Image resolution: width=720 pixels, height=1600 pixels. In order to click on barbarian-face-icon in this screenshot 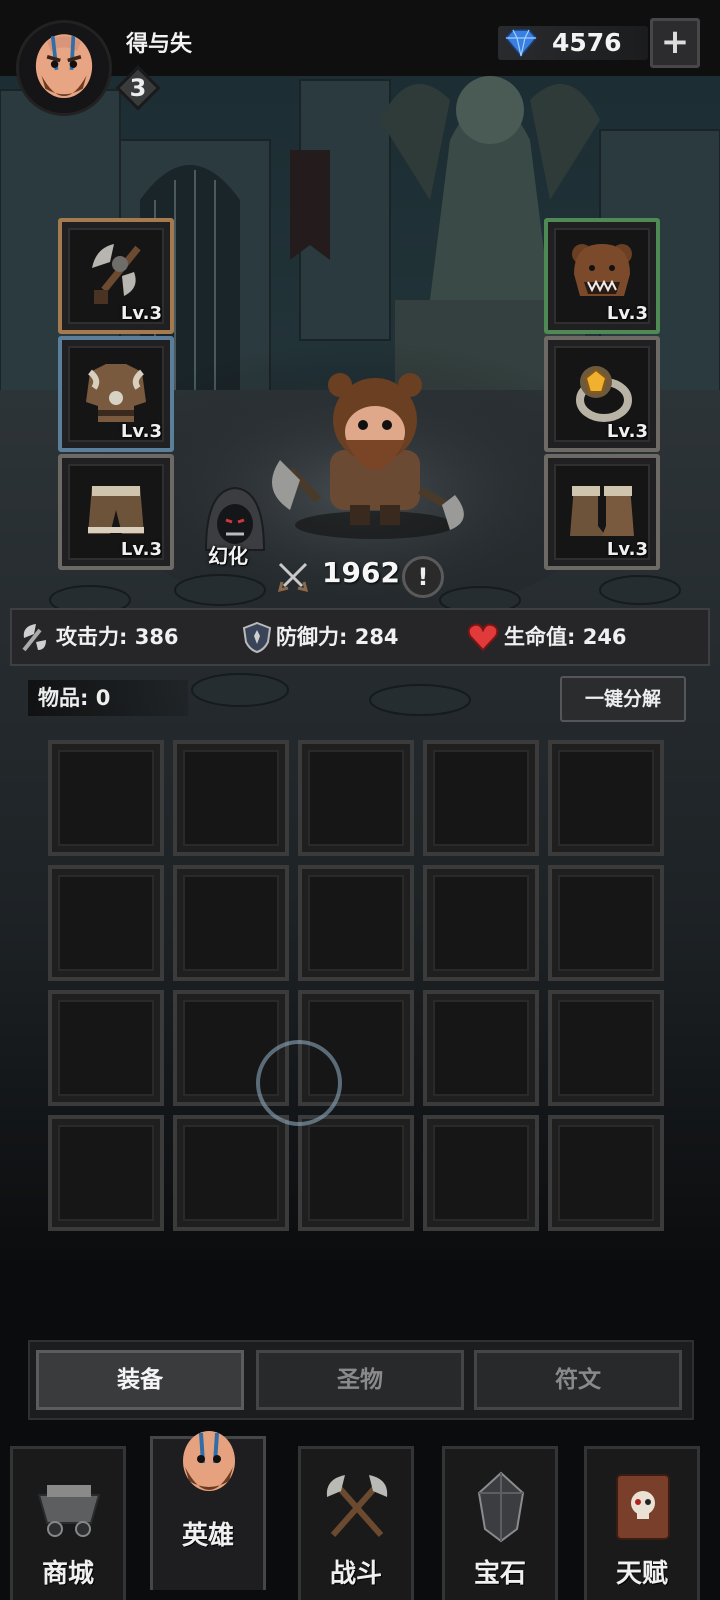, I will do `click(64, 68)`.